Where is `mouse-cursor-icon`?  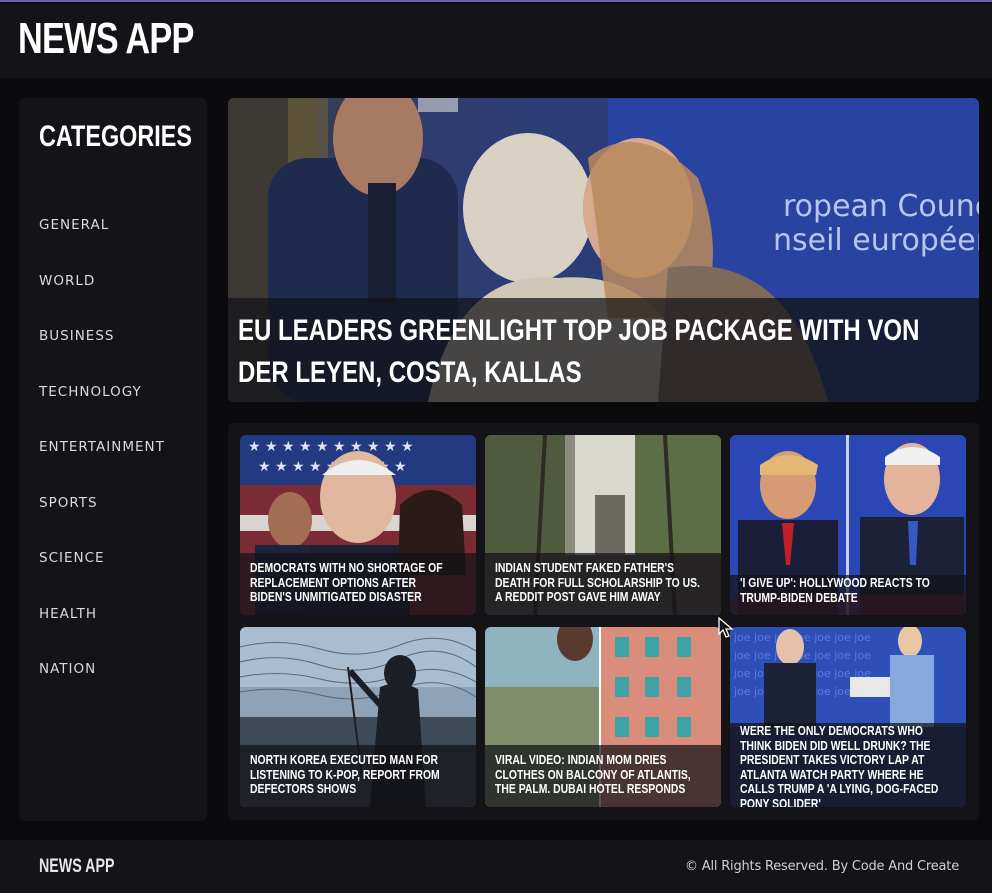
mouse-cursor-icon is located at coordinates (726, 627).